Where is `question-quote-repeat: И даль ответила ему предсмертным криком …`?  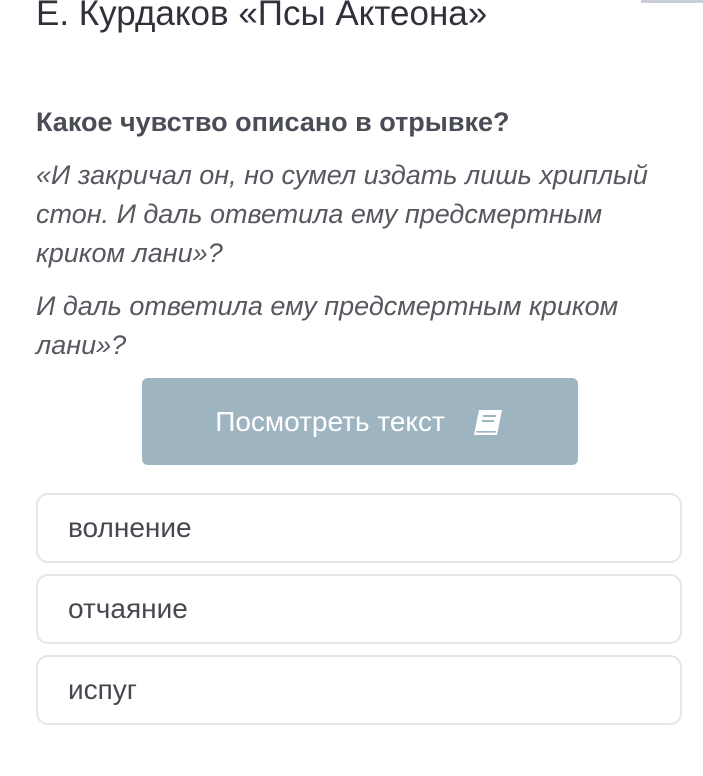 question-quote-repeat: И даль ответила ему предсмертным криком … is located at coordinates (327, 325).